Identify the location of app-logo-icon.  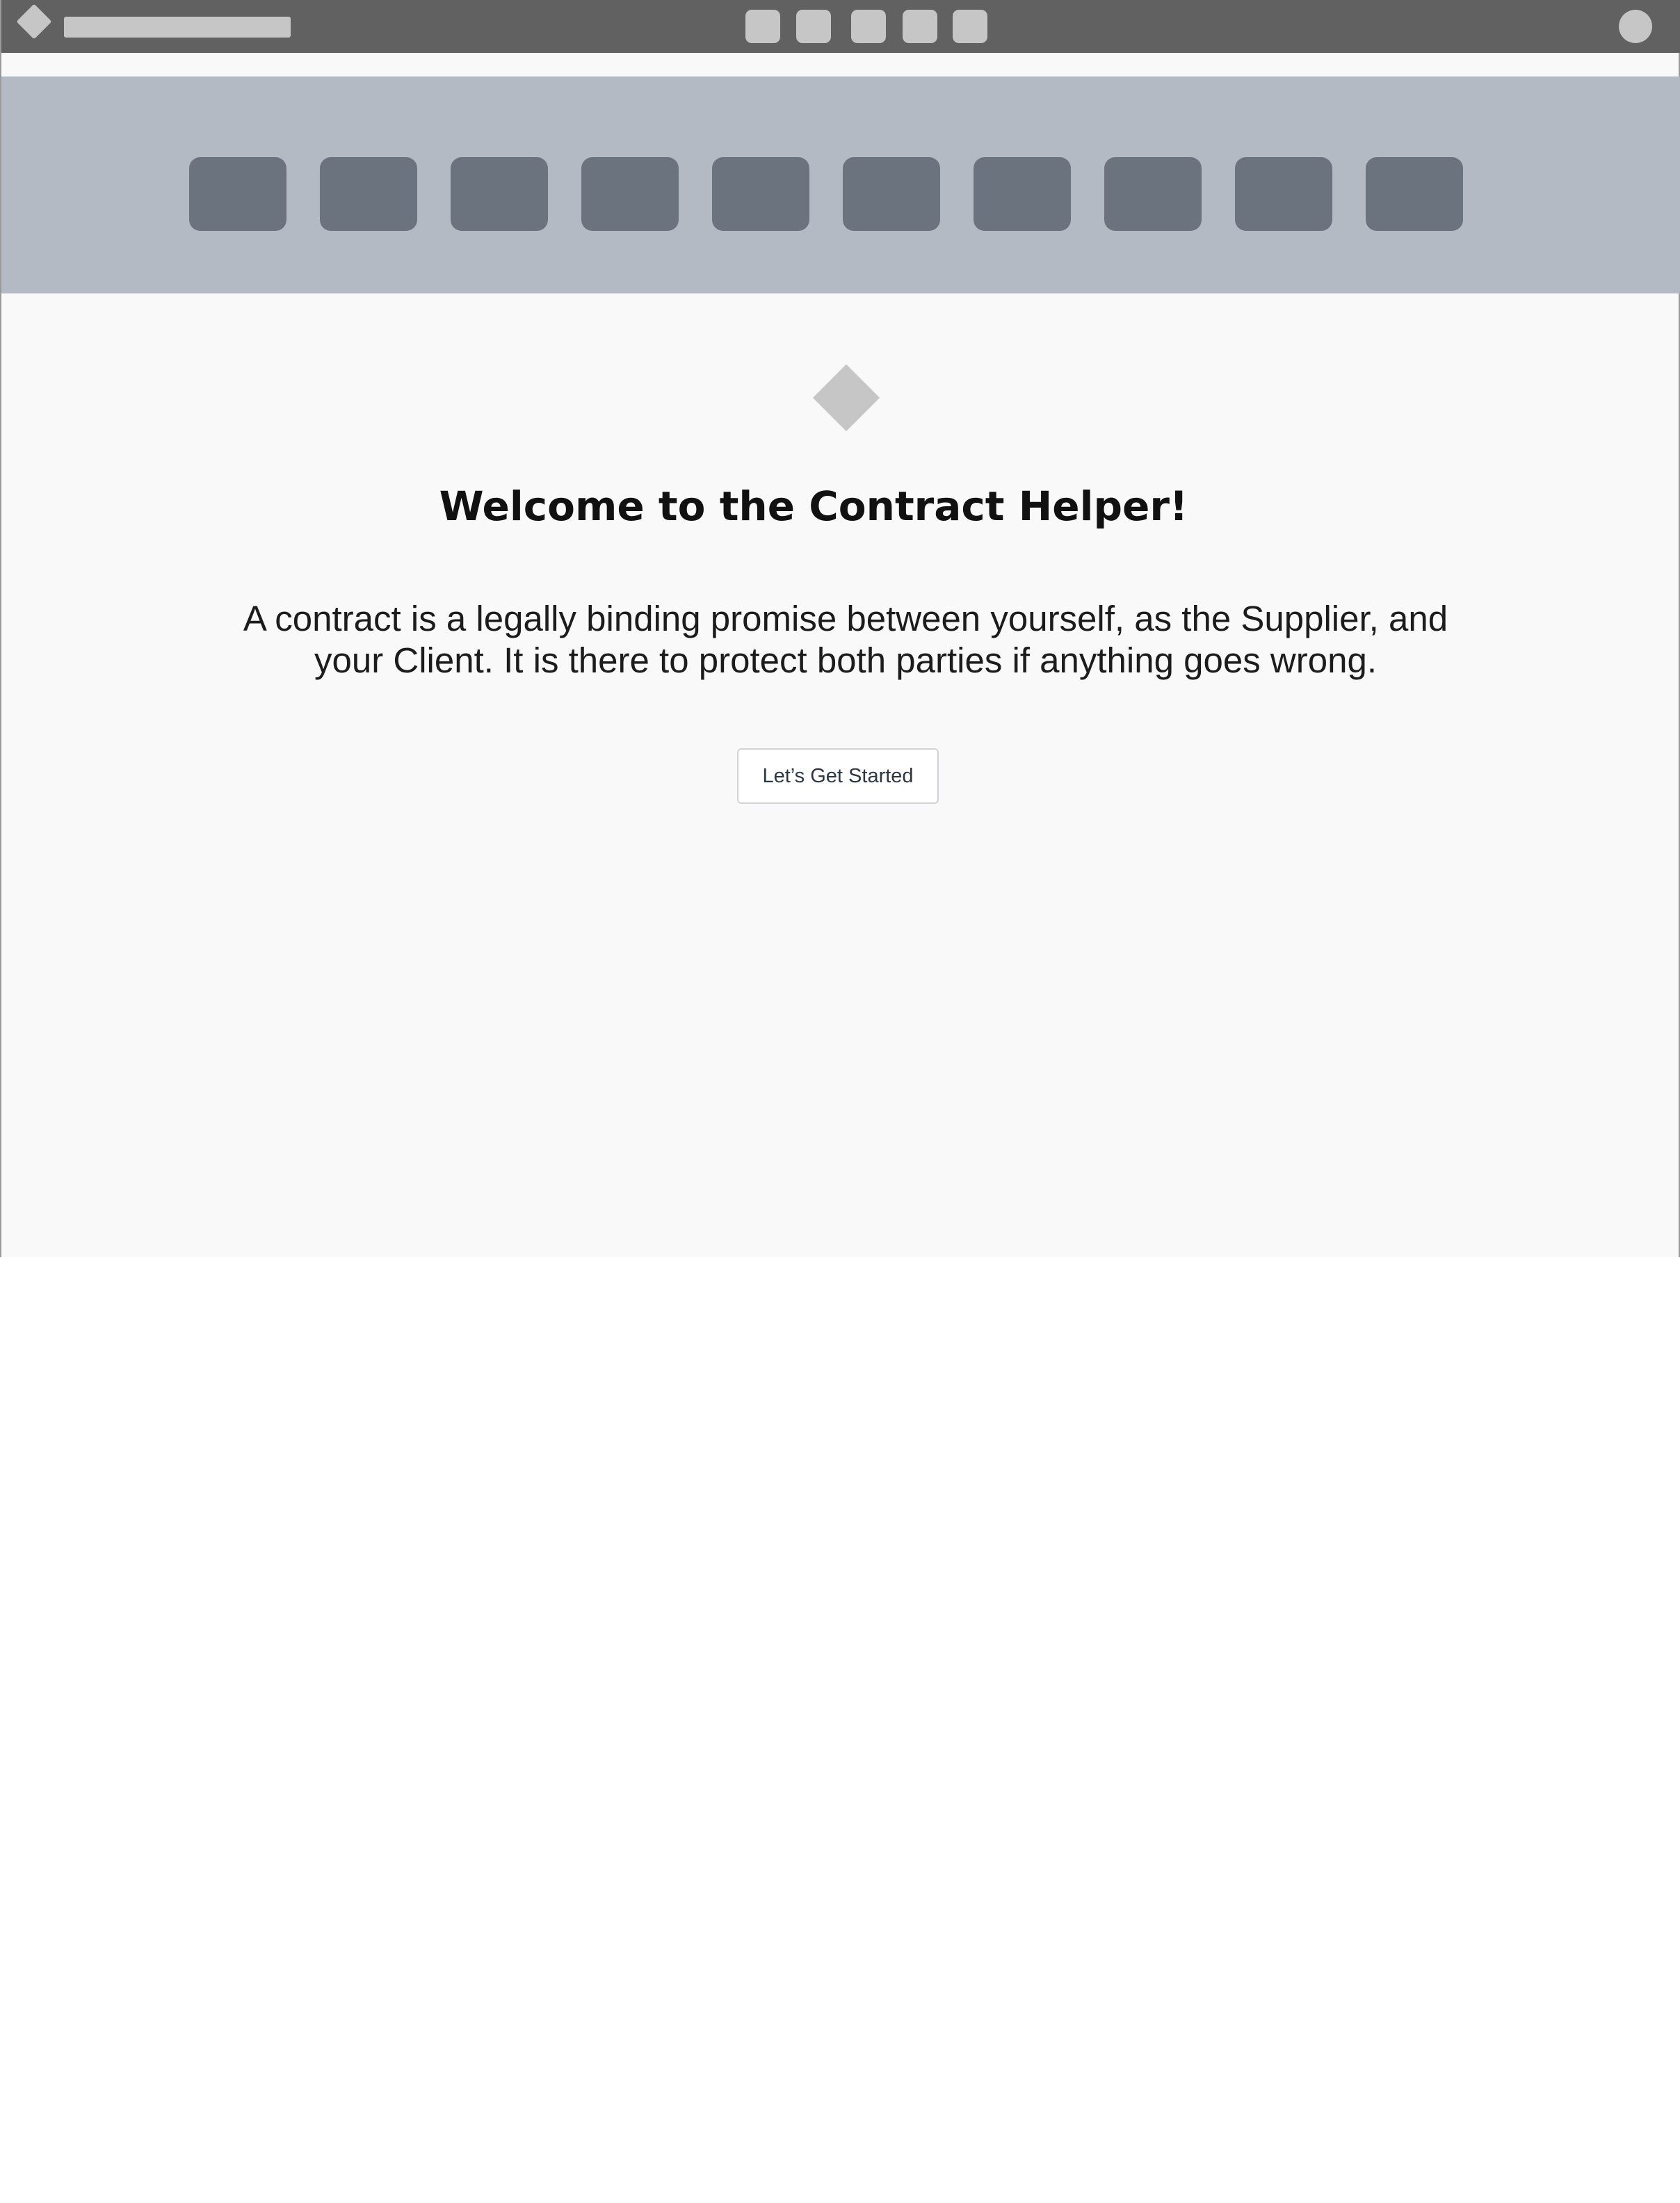
(34, 21).